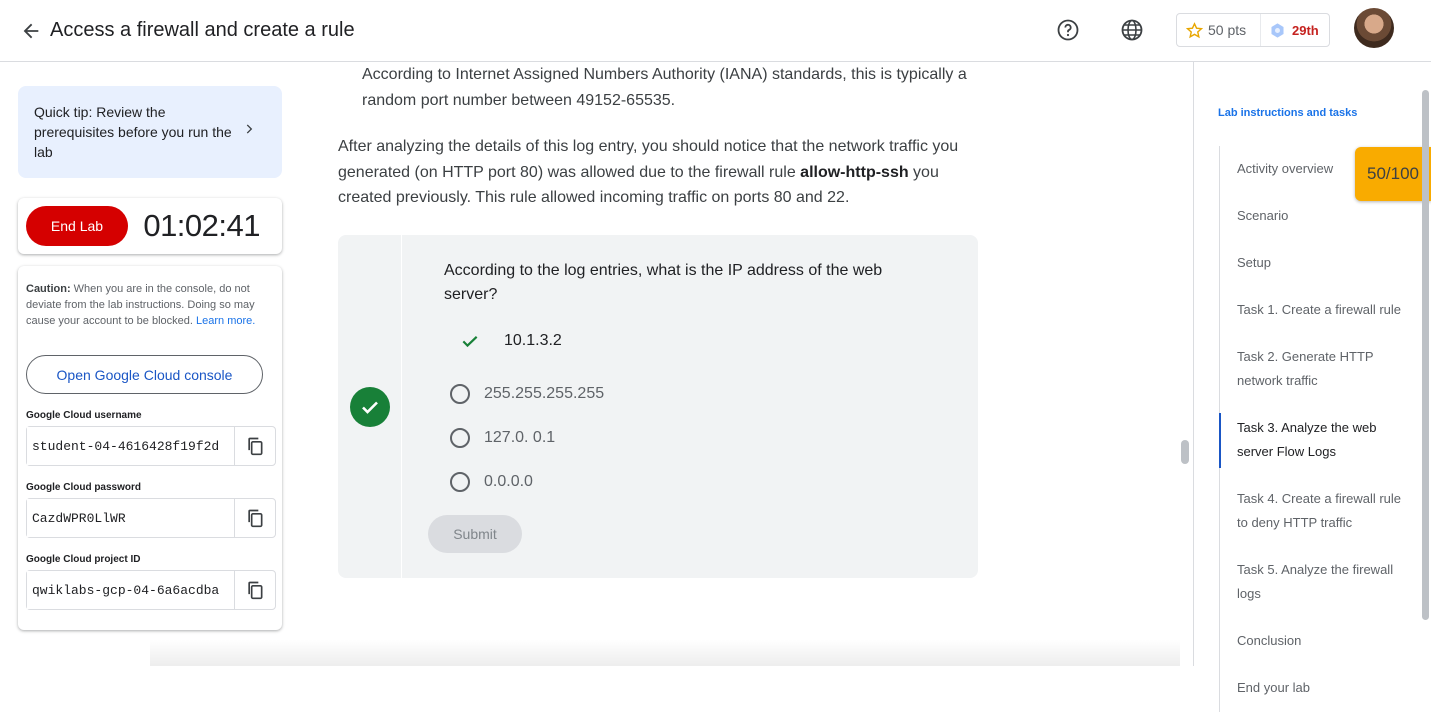 This screenshot has height=712, width=1431. I want to click on points-value: 50 pts, so click(1227, 30).